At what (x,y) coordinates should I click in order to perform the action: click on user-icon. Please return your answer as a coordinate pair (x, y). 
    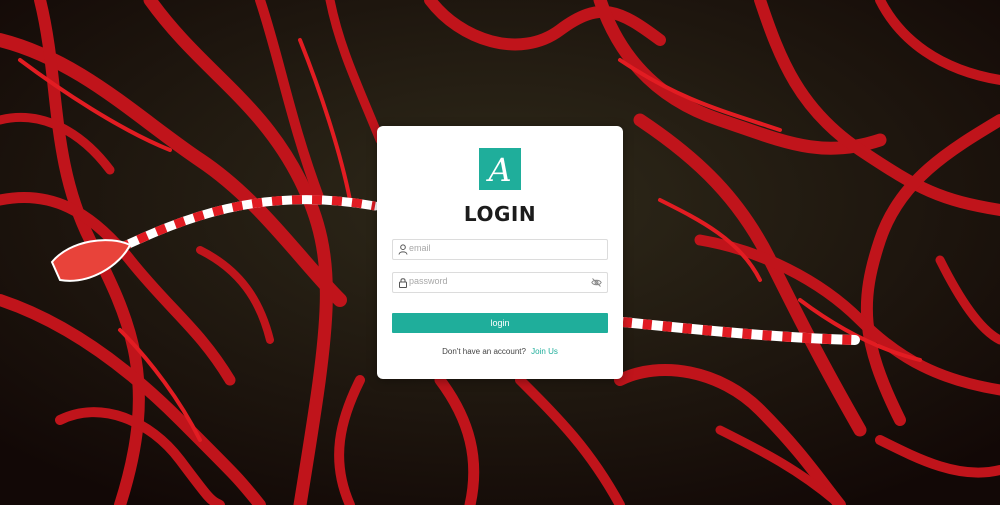
    Looking at the image, I should click on (403, 249).